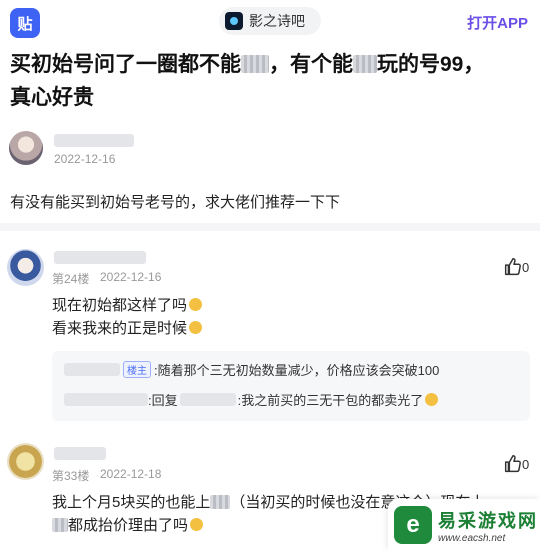 The width and height of the screenshot is (540, 551). Describe the element at coordinates (71, 476) in the screenshot. I see `floor-number: 第33楼` at that location.